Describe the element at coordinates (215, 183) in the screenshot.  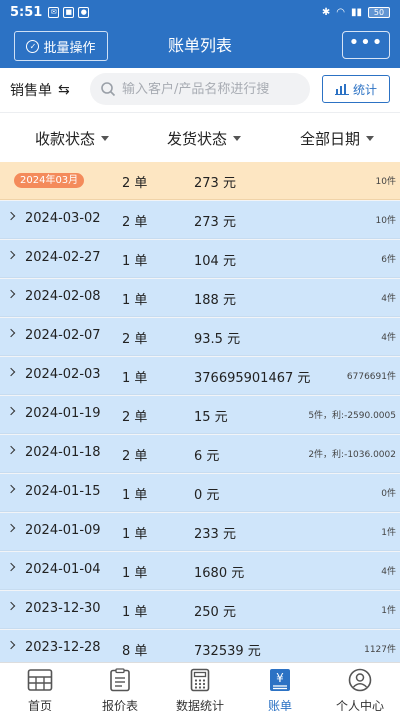
I see `month-amount: 273 元` at that location.